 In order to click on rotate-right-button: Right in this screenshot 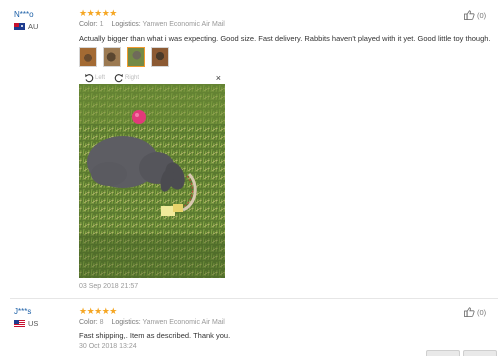, I will do `click(126, 78)`.